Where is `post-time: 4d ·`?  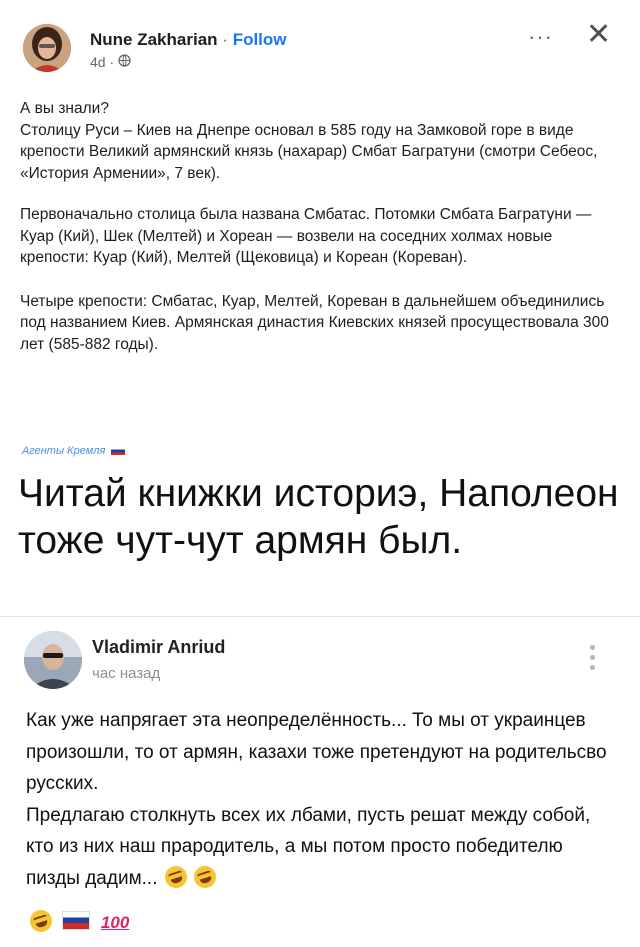
post-time: 4d · is located at coordinates (102, 62).